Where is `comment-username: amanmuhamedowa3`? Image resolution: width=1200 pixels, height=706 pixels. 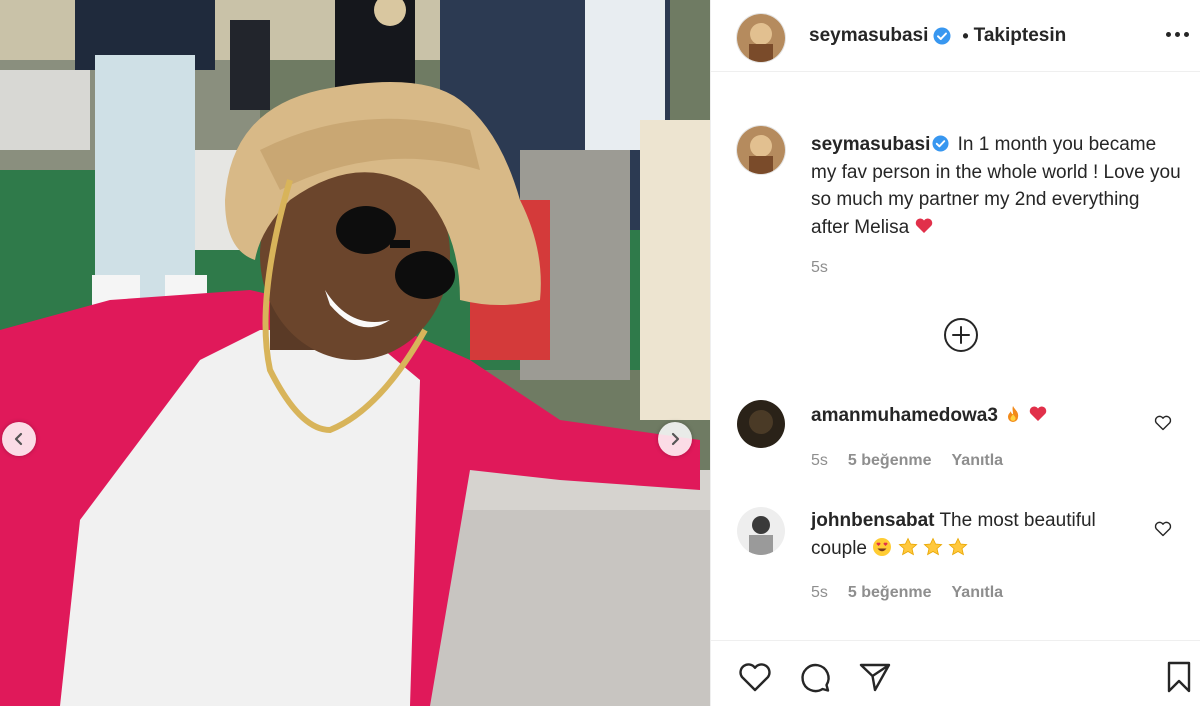 comment-username: amanmuhamedowa3 is located at coordinates (904, 415).